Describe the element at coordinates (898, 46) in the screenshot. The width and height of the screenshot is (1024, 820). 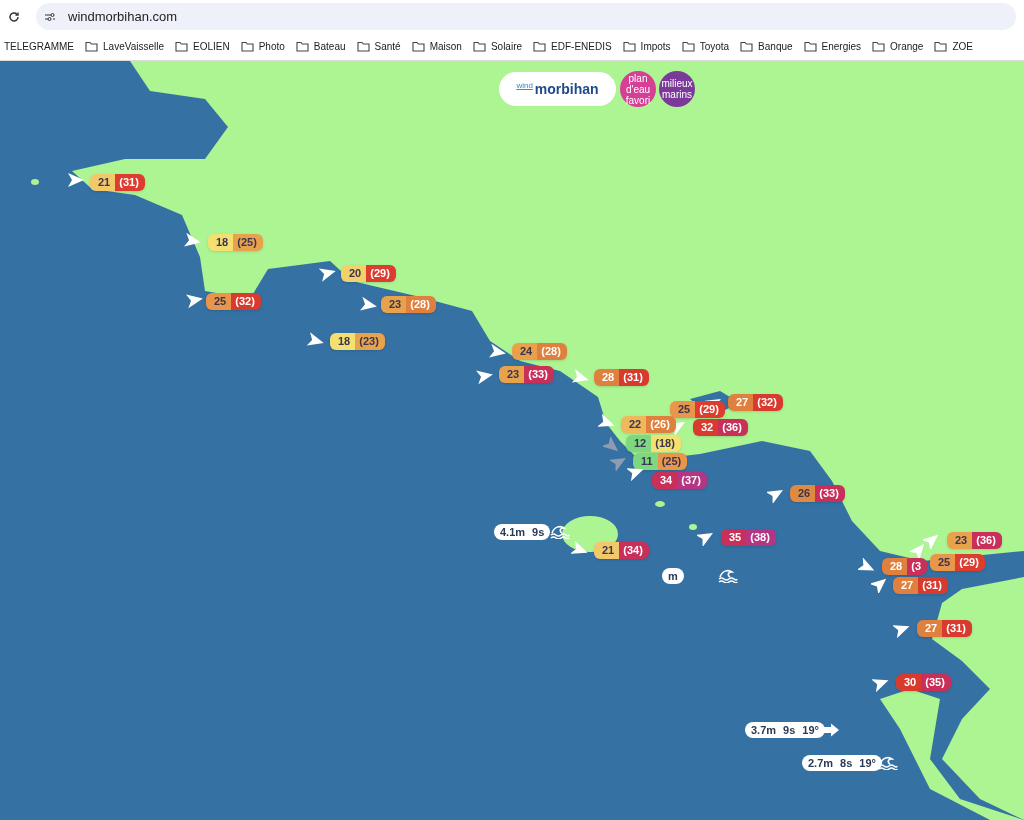
I see `bookmark: Orange` at that location.